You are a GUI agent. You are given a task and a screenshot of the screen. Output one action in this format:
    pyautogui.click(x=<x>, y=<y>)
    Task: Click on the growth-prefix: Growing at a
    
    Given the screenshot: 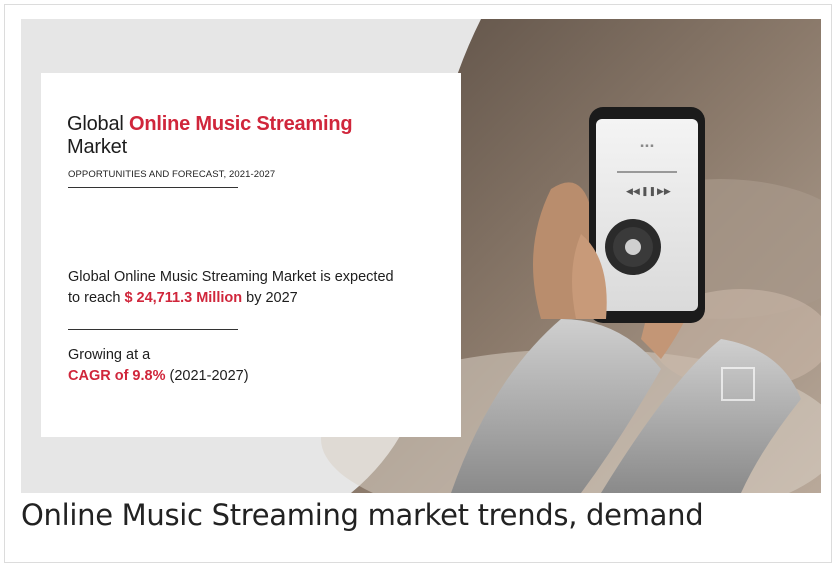 What is the action you would take?
    pyautogui.click(x=109, y=355)
    